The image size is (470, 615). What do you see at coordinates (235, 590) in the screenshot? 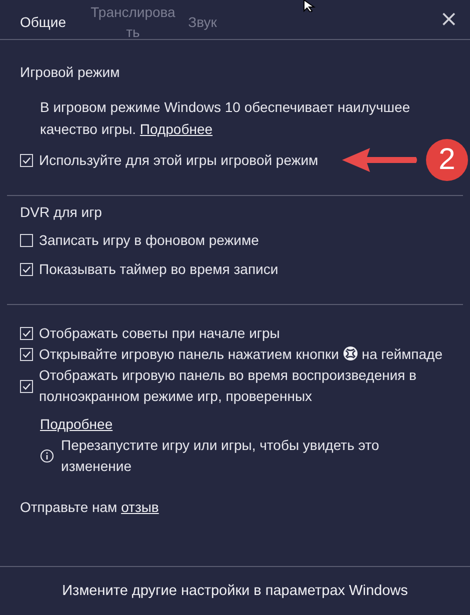
I see `settings-link-button: Измените другие настройки в параметрах Windows` at bounding box center [235, 590].